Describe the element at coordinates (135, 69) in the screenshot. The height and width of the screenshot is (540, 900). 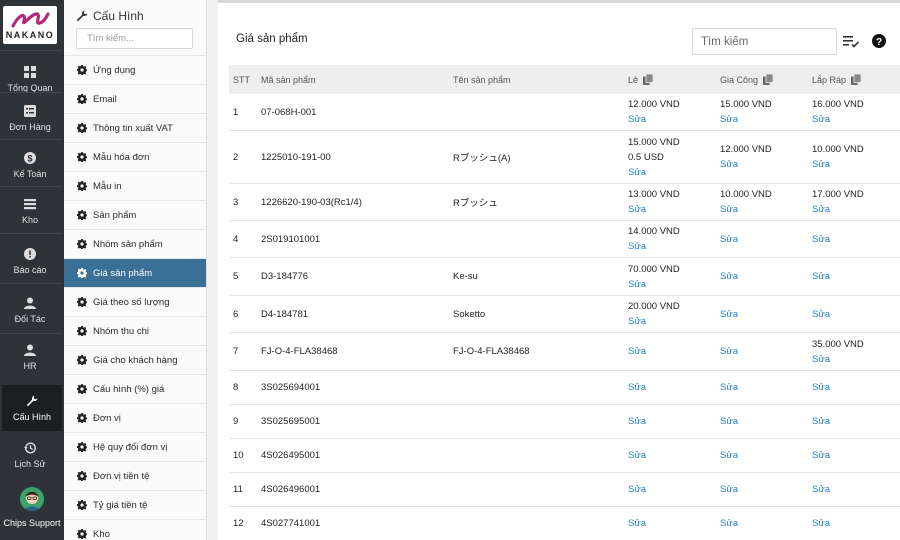
I see `sidebar-item: Ứng dụng` at that location.